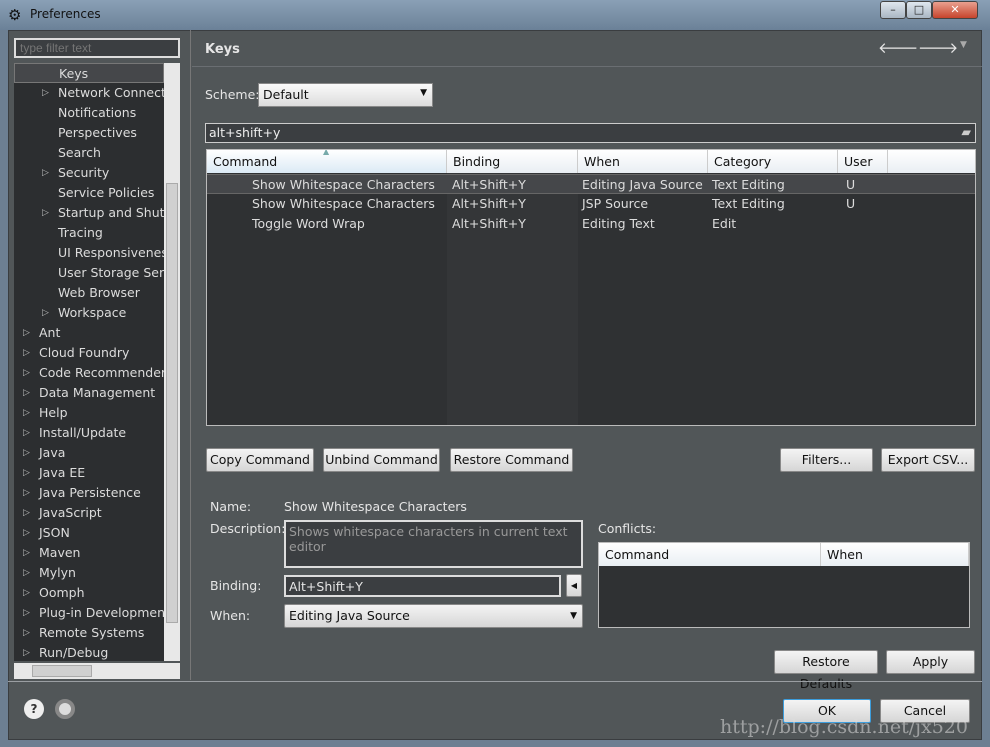 The width and height of the screenshot is (990, 747). Describe the element at coordinates (34, 709) in the screenshot. I see `help-icon: ?` at that location.